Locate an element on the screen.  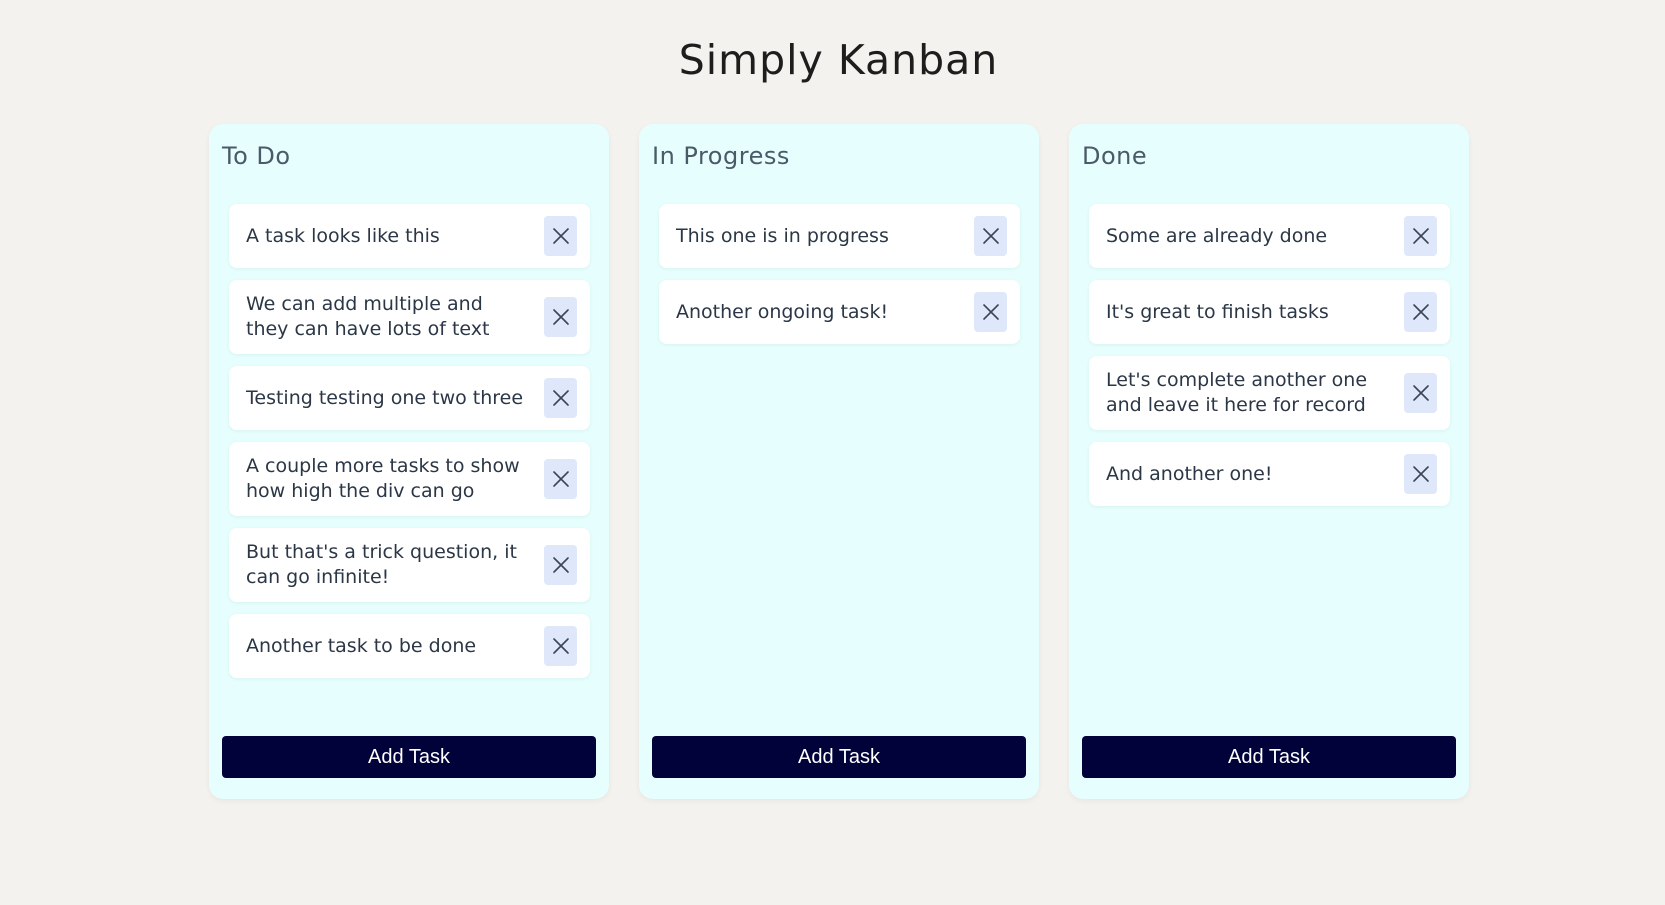
task-card: Another task to be done is located at coordinates (409, 646).